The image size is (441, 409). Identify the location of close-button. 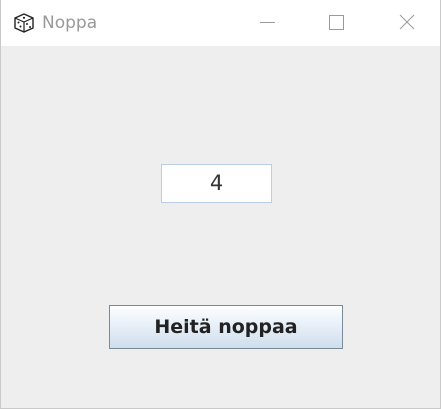
(406, 23).